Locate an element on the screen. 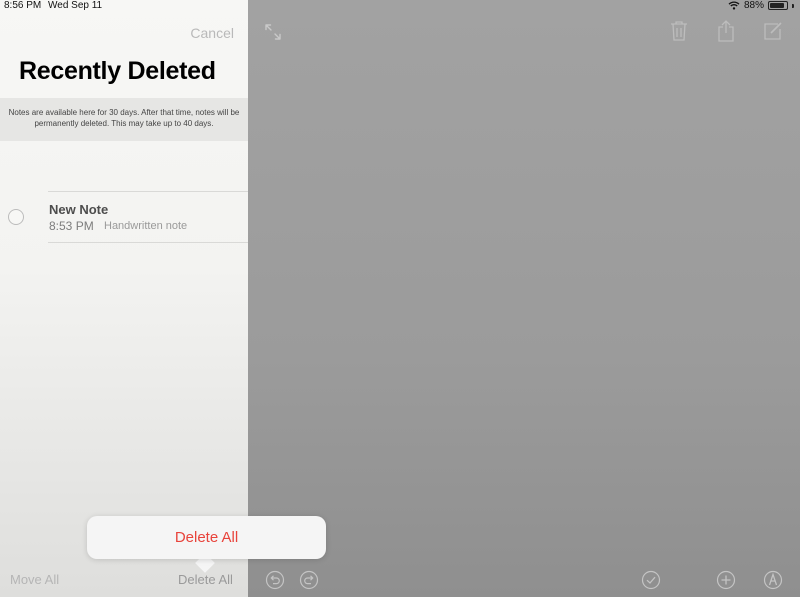 Image resolution: width=800 pixels, height=597 pixels. compose-icon is located at coordinates (773, 31).